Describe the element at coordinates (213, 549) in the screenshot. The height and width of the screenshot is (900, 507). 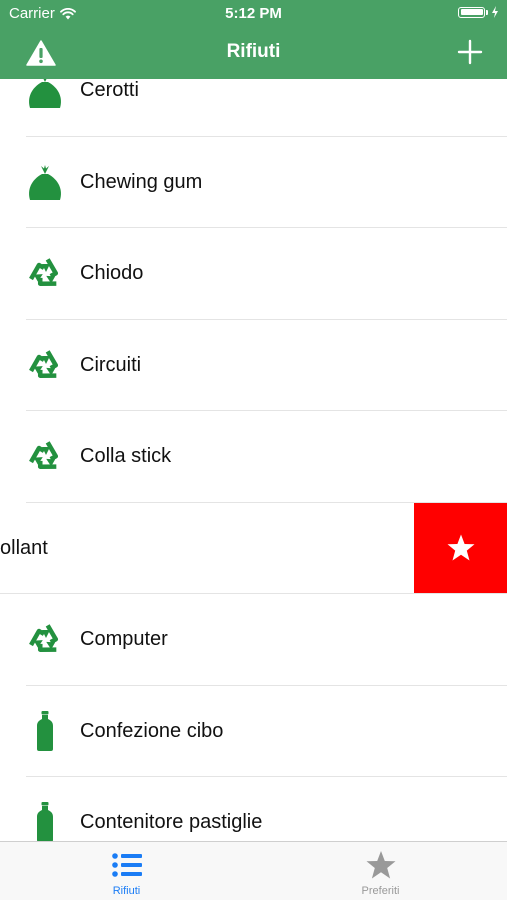
I see `swiped-row-content: ollant` at that location.